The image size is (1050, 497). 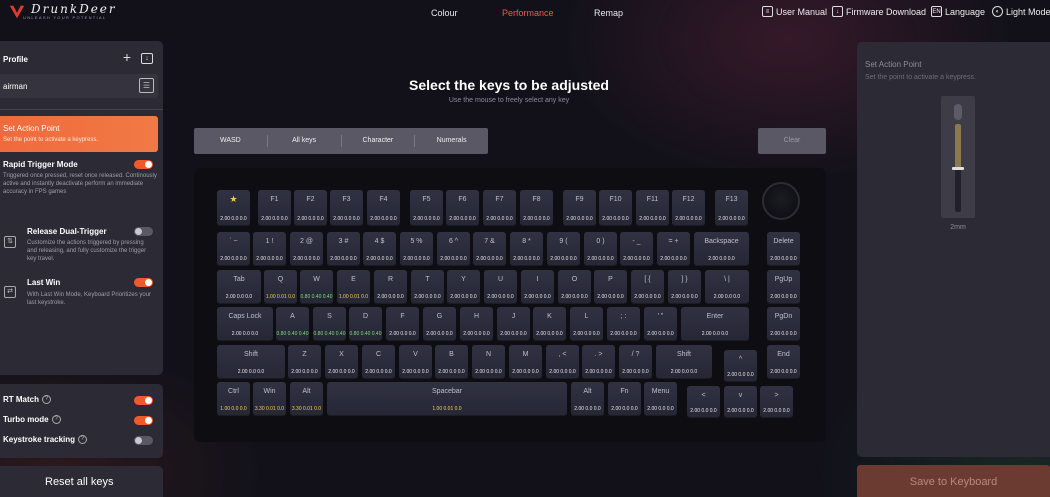 What do you see at coordinates (402, 324) in the screenshot?
I see `key-f: F 2.00 0.0 0.0` at bounding box center [402, 324].